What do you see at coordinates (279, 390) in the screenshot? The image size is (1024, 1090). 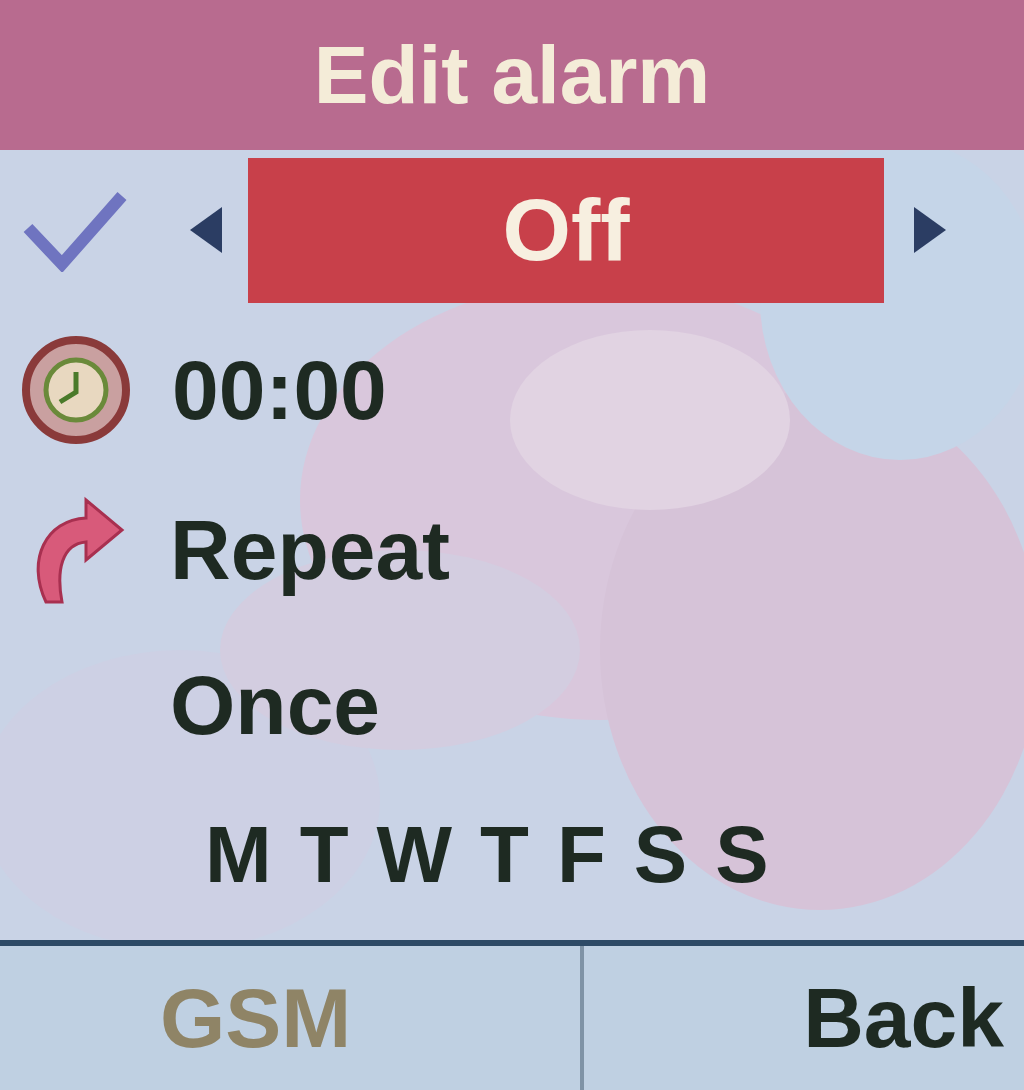 I see `alarm-time: 00:00` at bounding box center [279, 390].